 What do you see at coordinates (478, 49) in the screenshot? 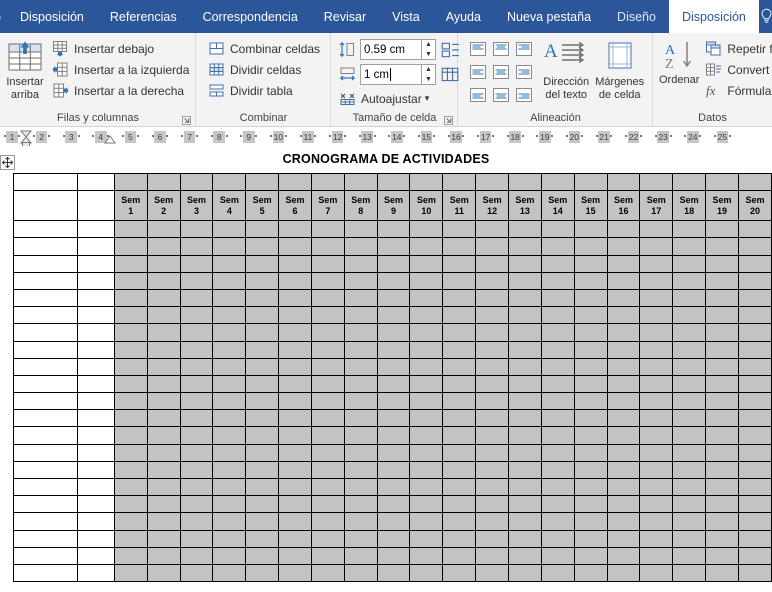
I see `align-top-left-button` at bounding box center [478, 49].